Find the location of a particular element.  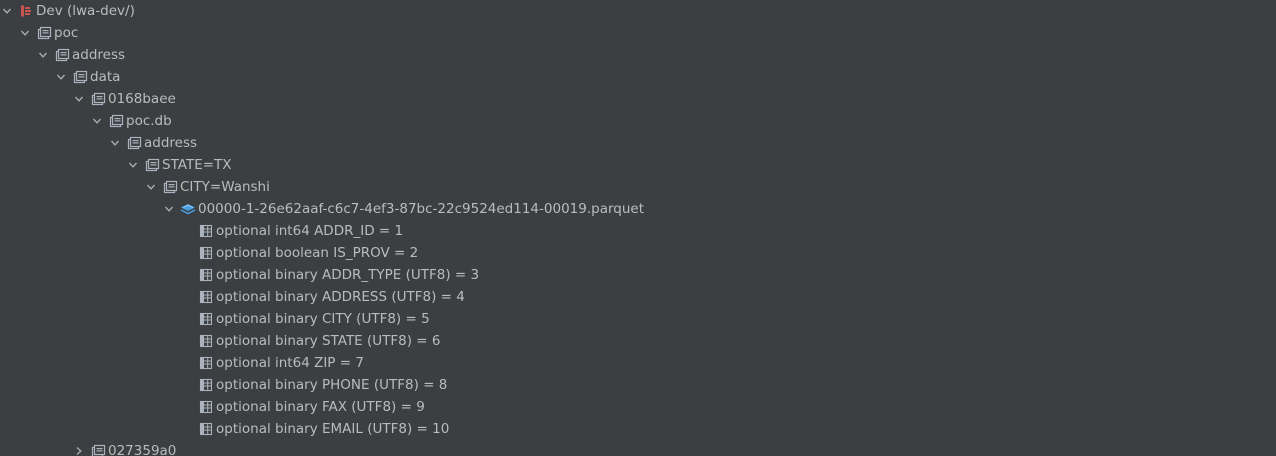

tree-node-column: optional binary STATE (UTF8) = 6 is located at coordinates (310, 341).